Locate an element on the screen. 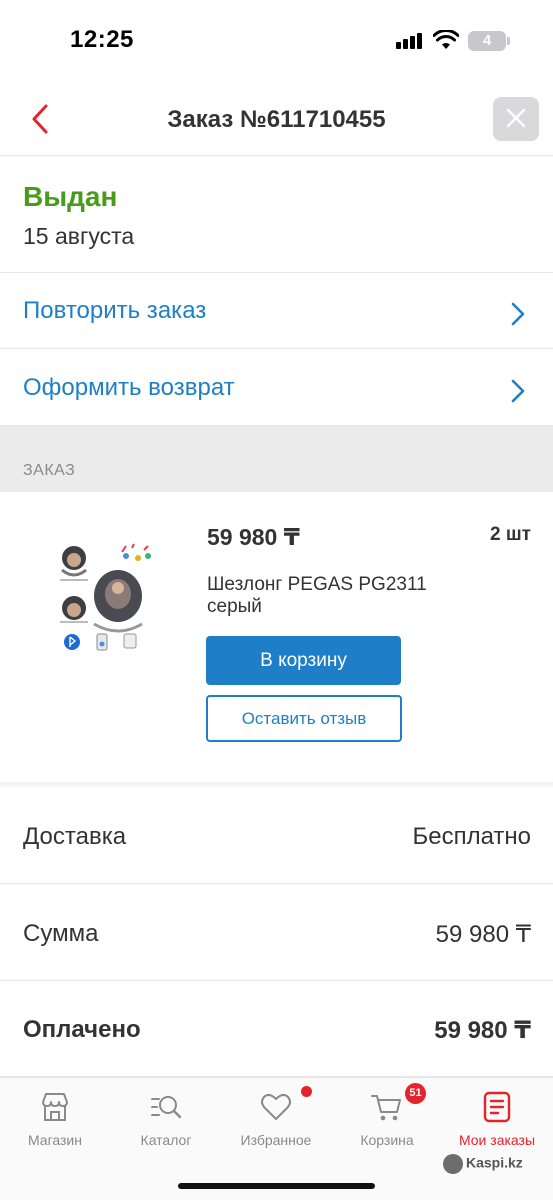 The height and width of the screenshot is (1200, 553). repeat-order-label: Повторить заказ is located at coordinates (115, 310).